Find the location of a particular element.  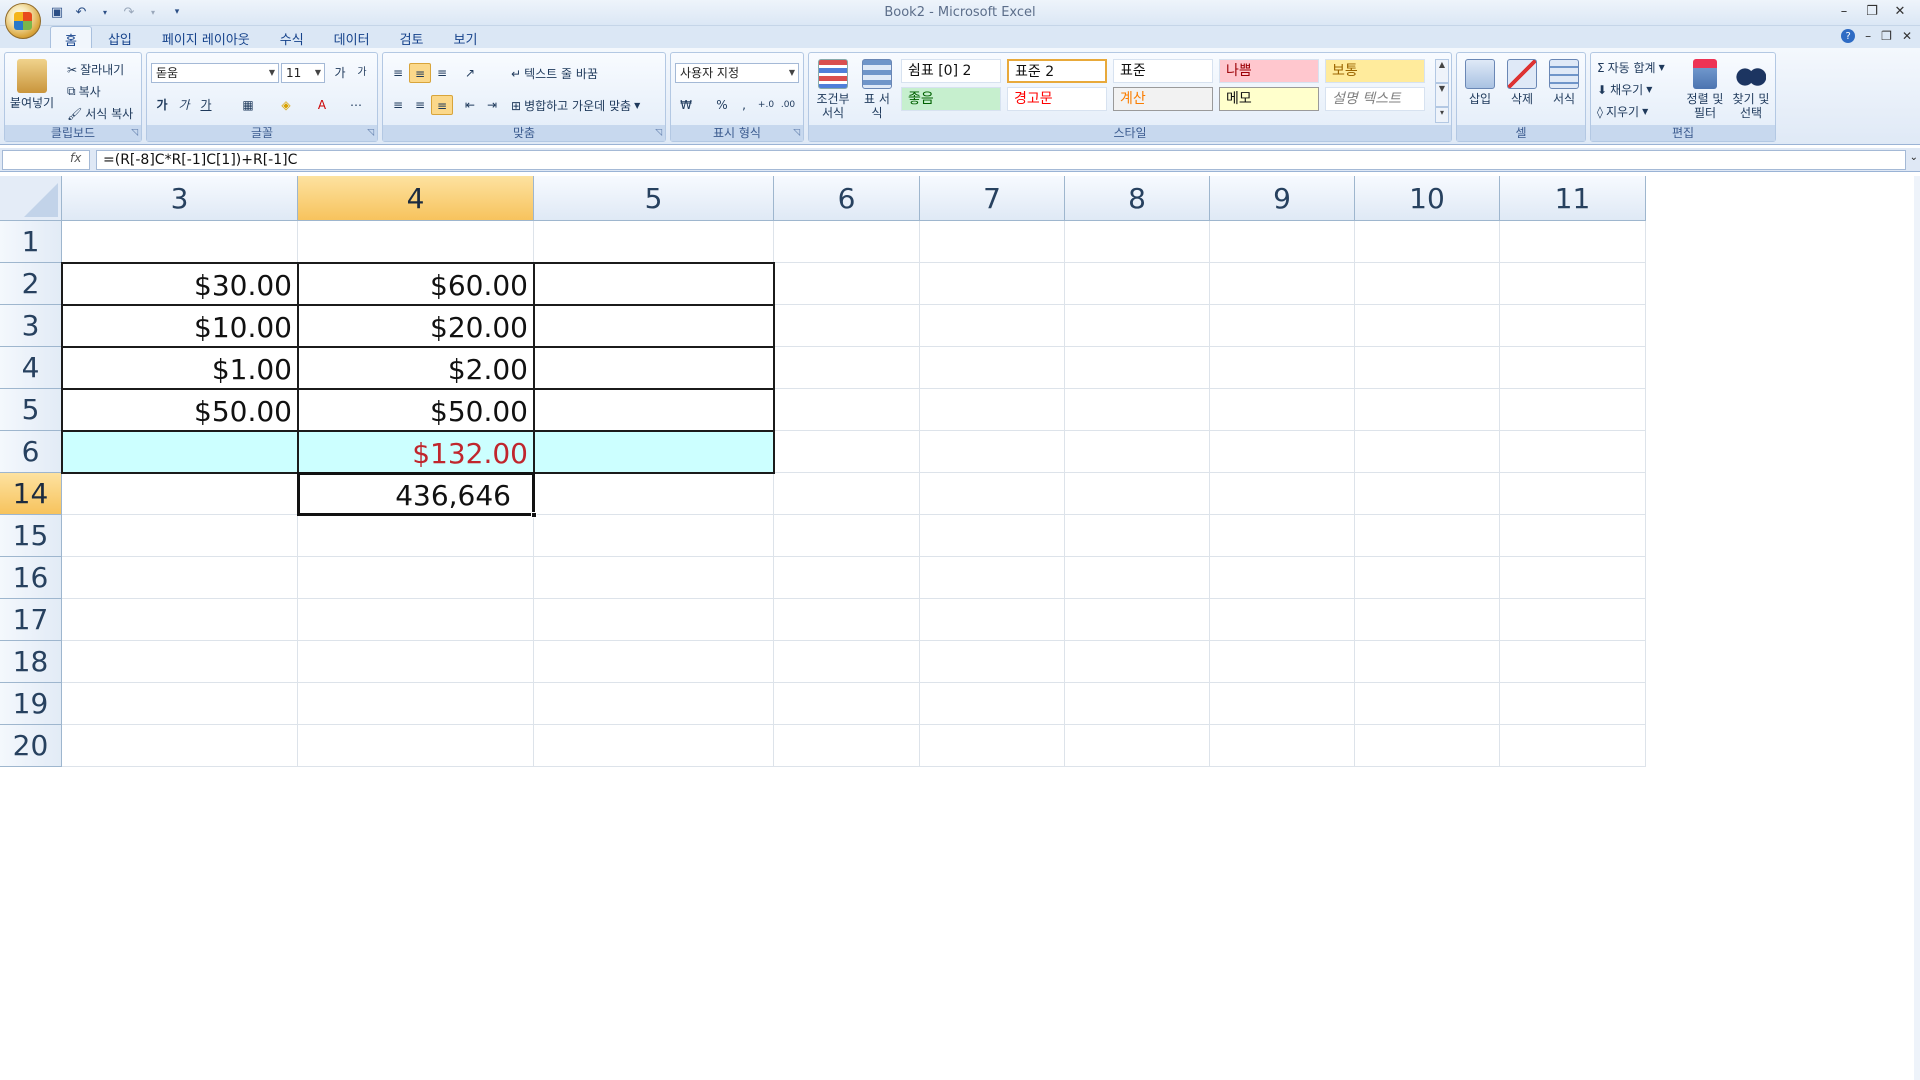

expand-formula-bar-icon: ⌄ is located at coordinates (1914, 157).